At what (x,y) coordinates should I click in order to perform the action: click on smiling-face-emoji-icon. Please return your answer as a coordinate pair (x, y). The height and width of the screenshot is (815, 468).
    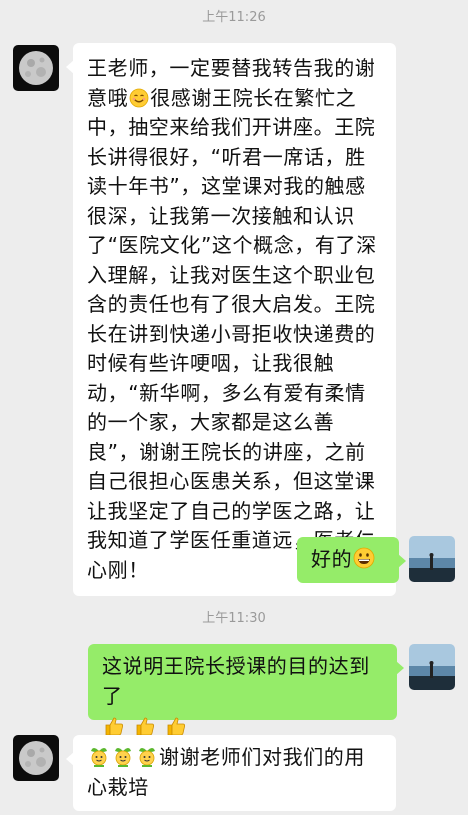
    Looking at the image, I should click on (139, 98).